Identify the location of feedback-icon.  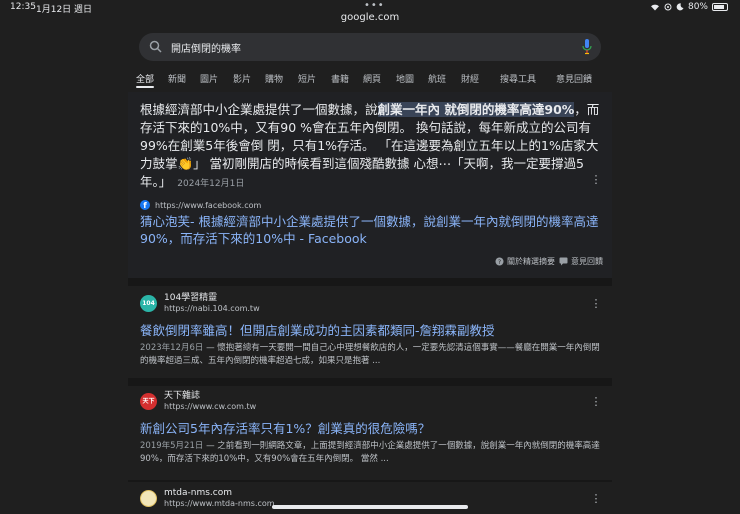
(563, 261).